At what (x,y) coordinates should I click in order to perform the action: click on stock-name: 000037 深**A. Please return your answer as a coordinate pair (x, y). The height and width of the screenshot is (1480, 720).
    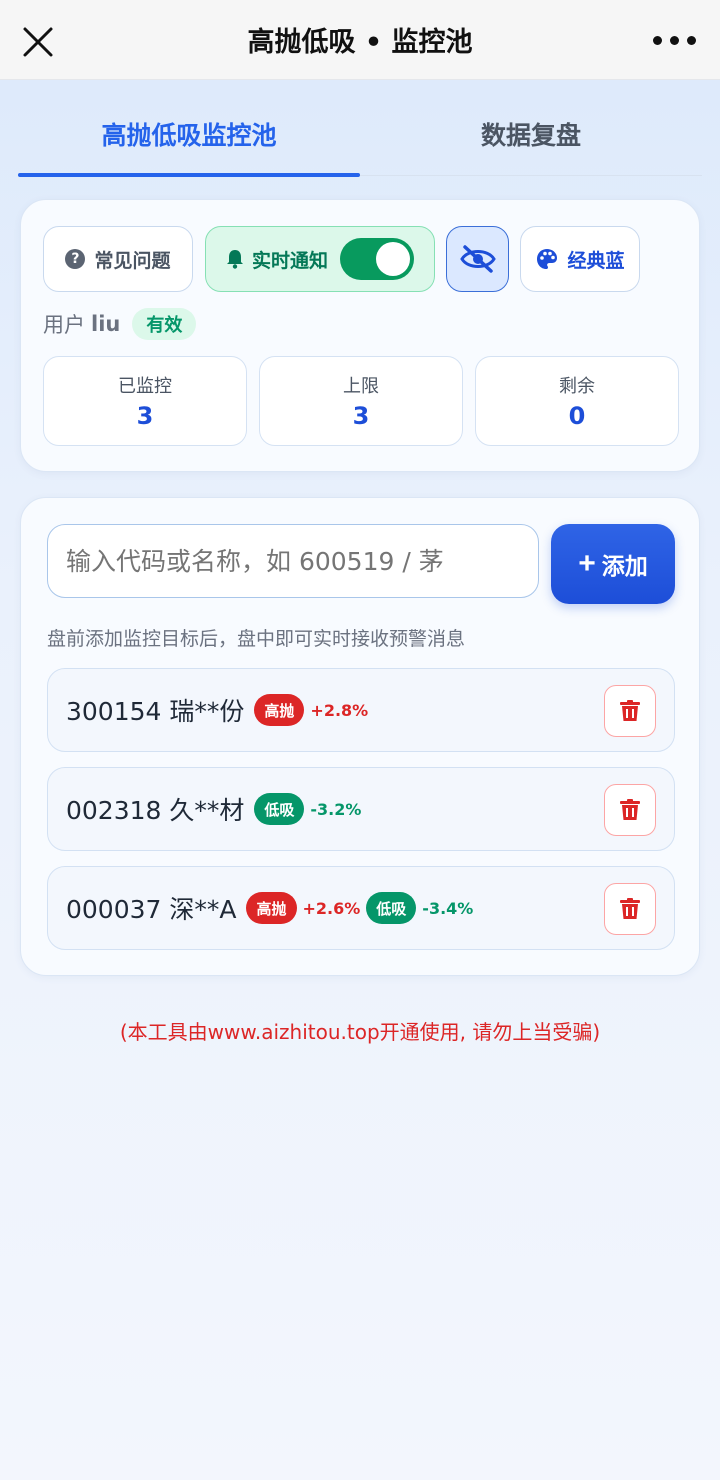
    Looking at the image, I should click on (151, 909).